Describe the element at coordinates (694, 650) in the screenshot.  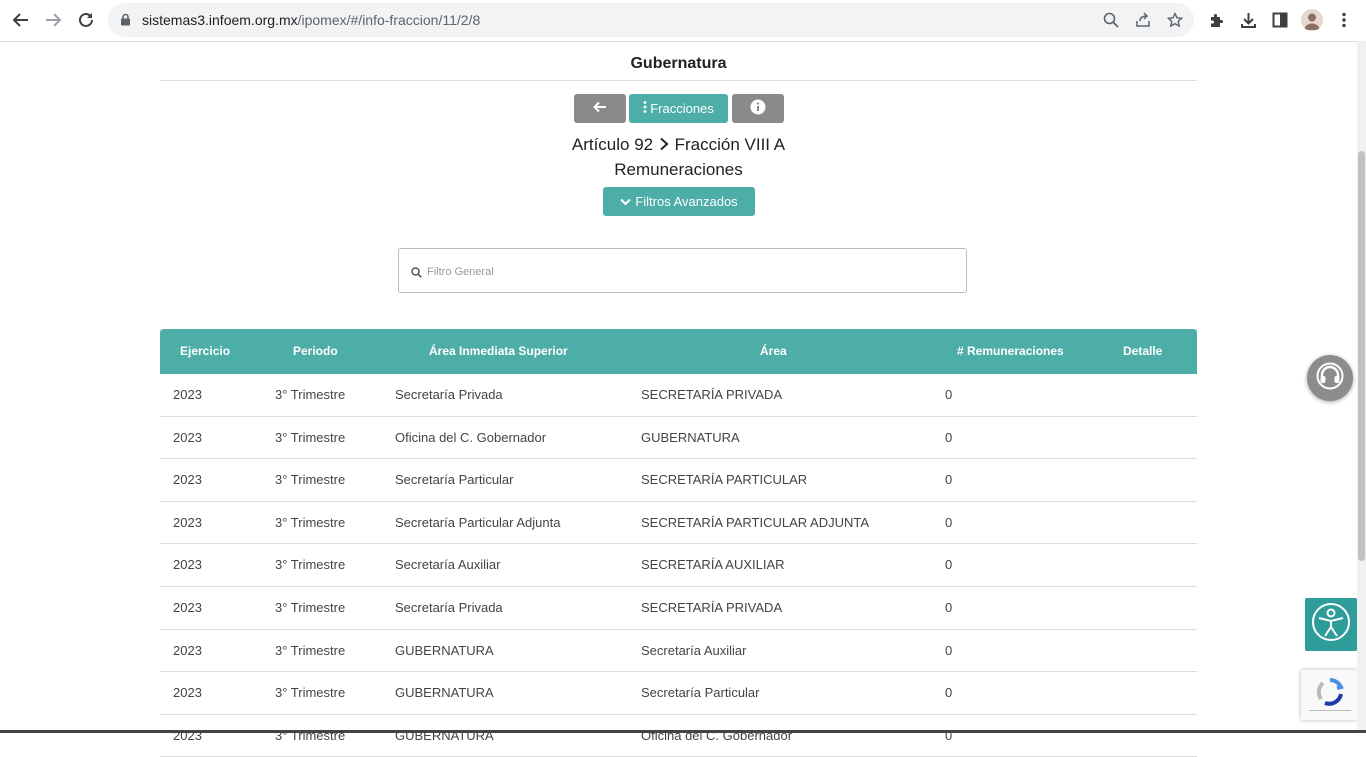
I see `cell-area: Secretaría Auxiliar` at that location.